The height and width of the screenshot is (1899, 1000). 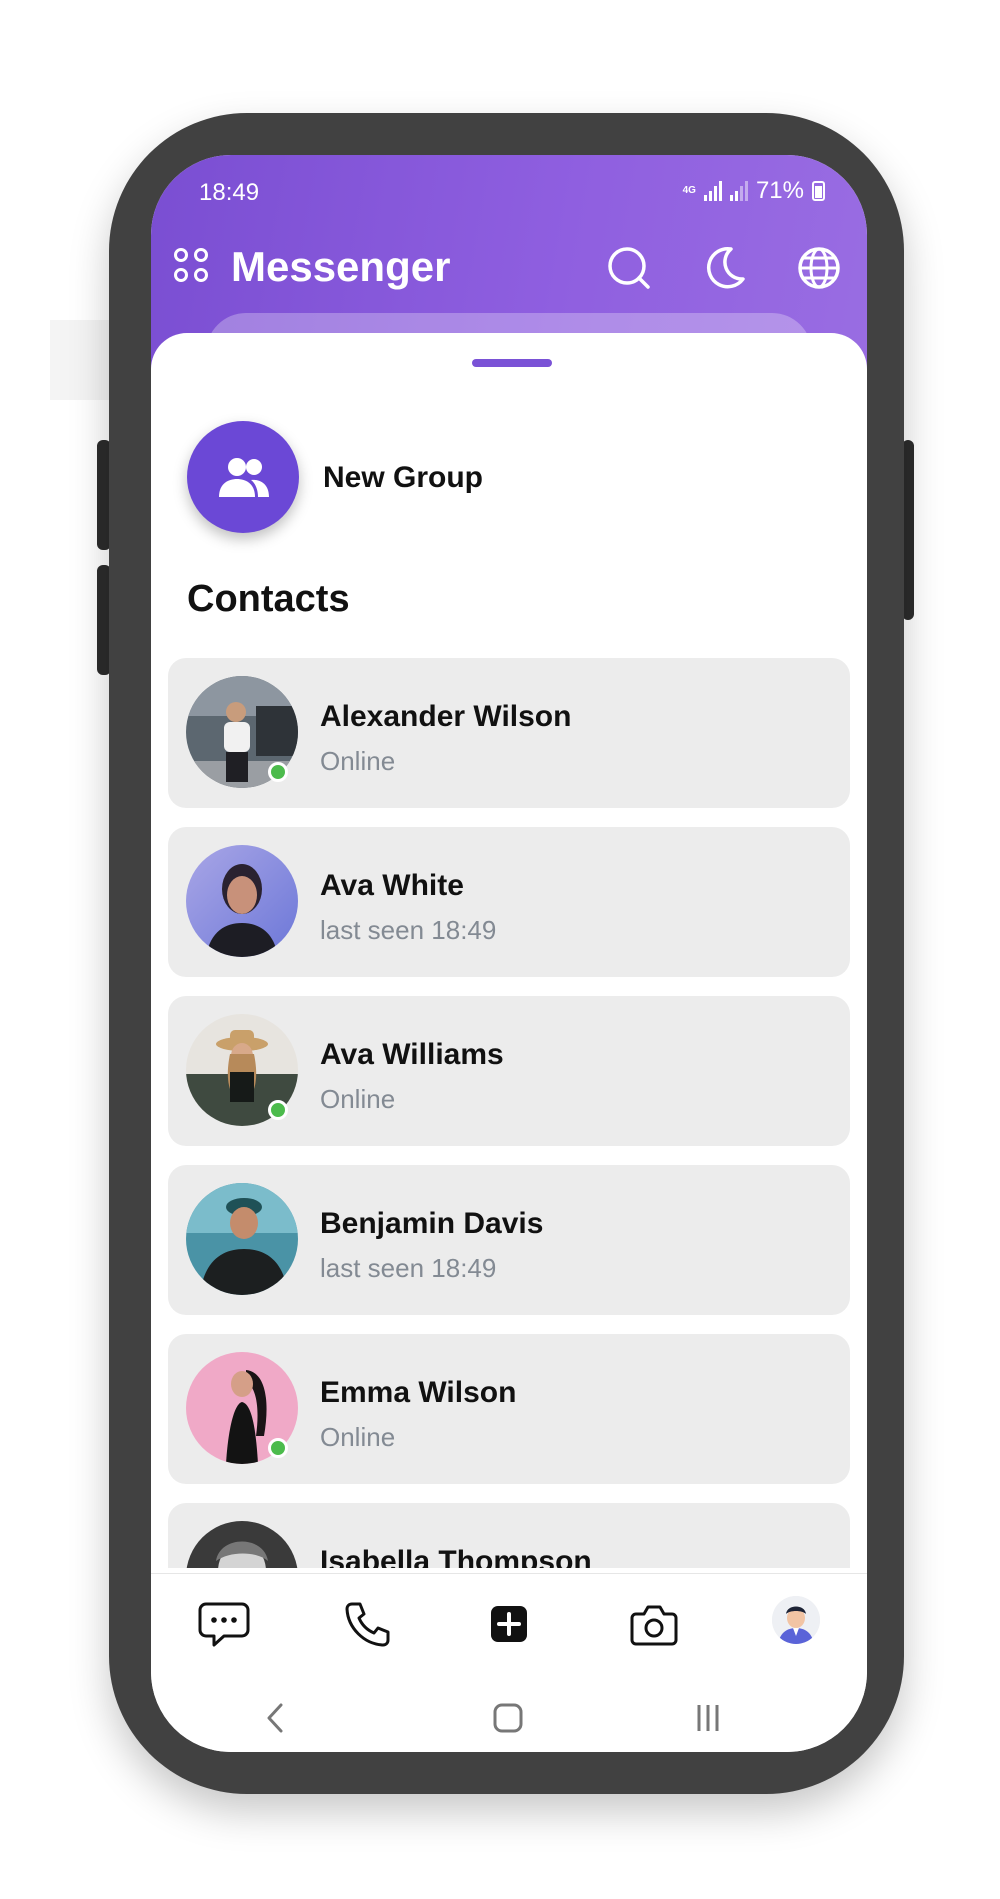 I want to click on new-group-button: New Group, so click(x=467, y=477).